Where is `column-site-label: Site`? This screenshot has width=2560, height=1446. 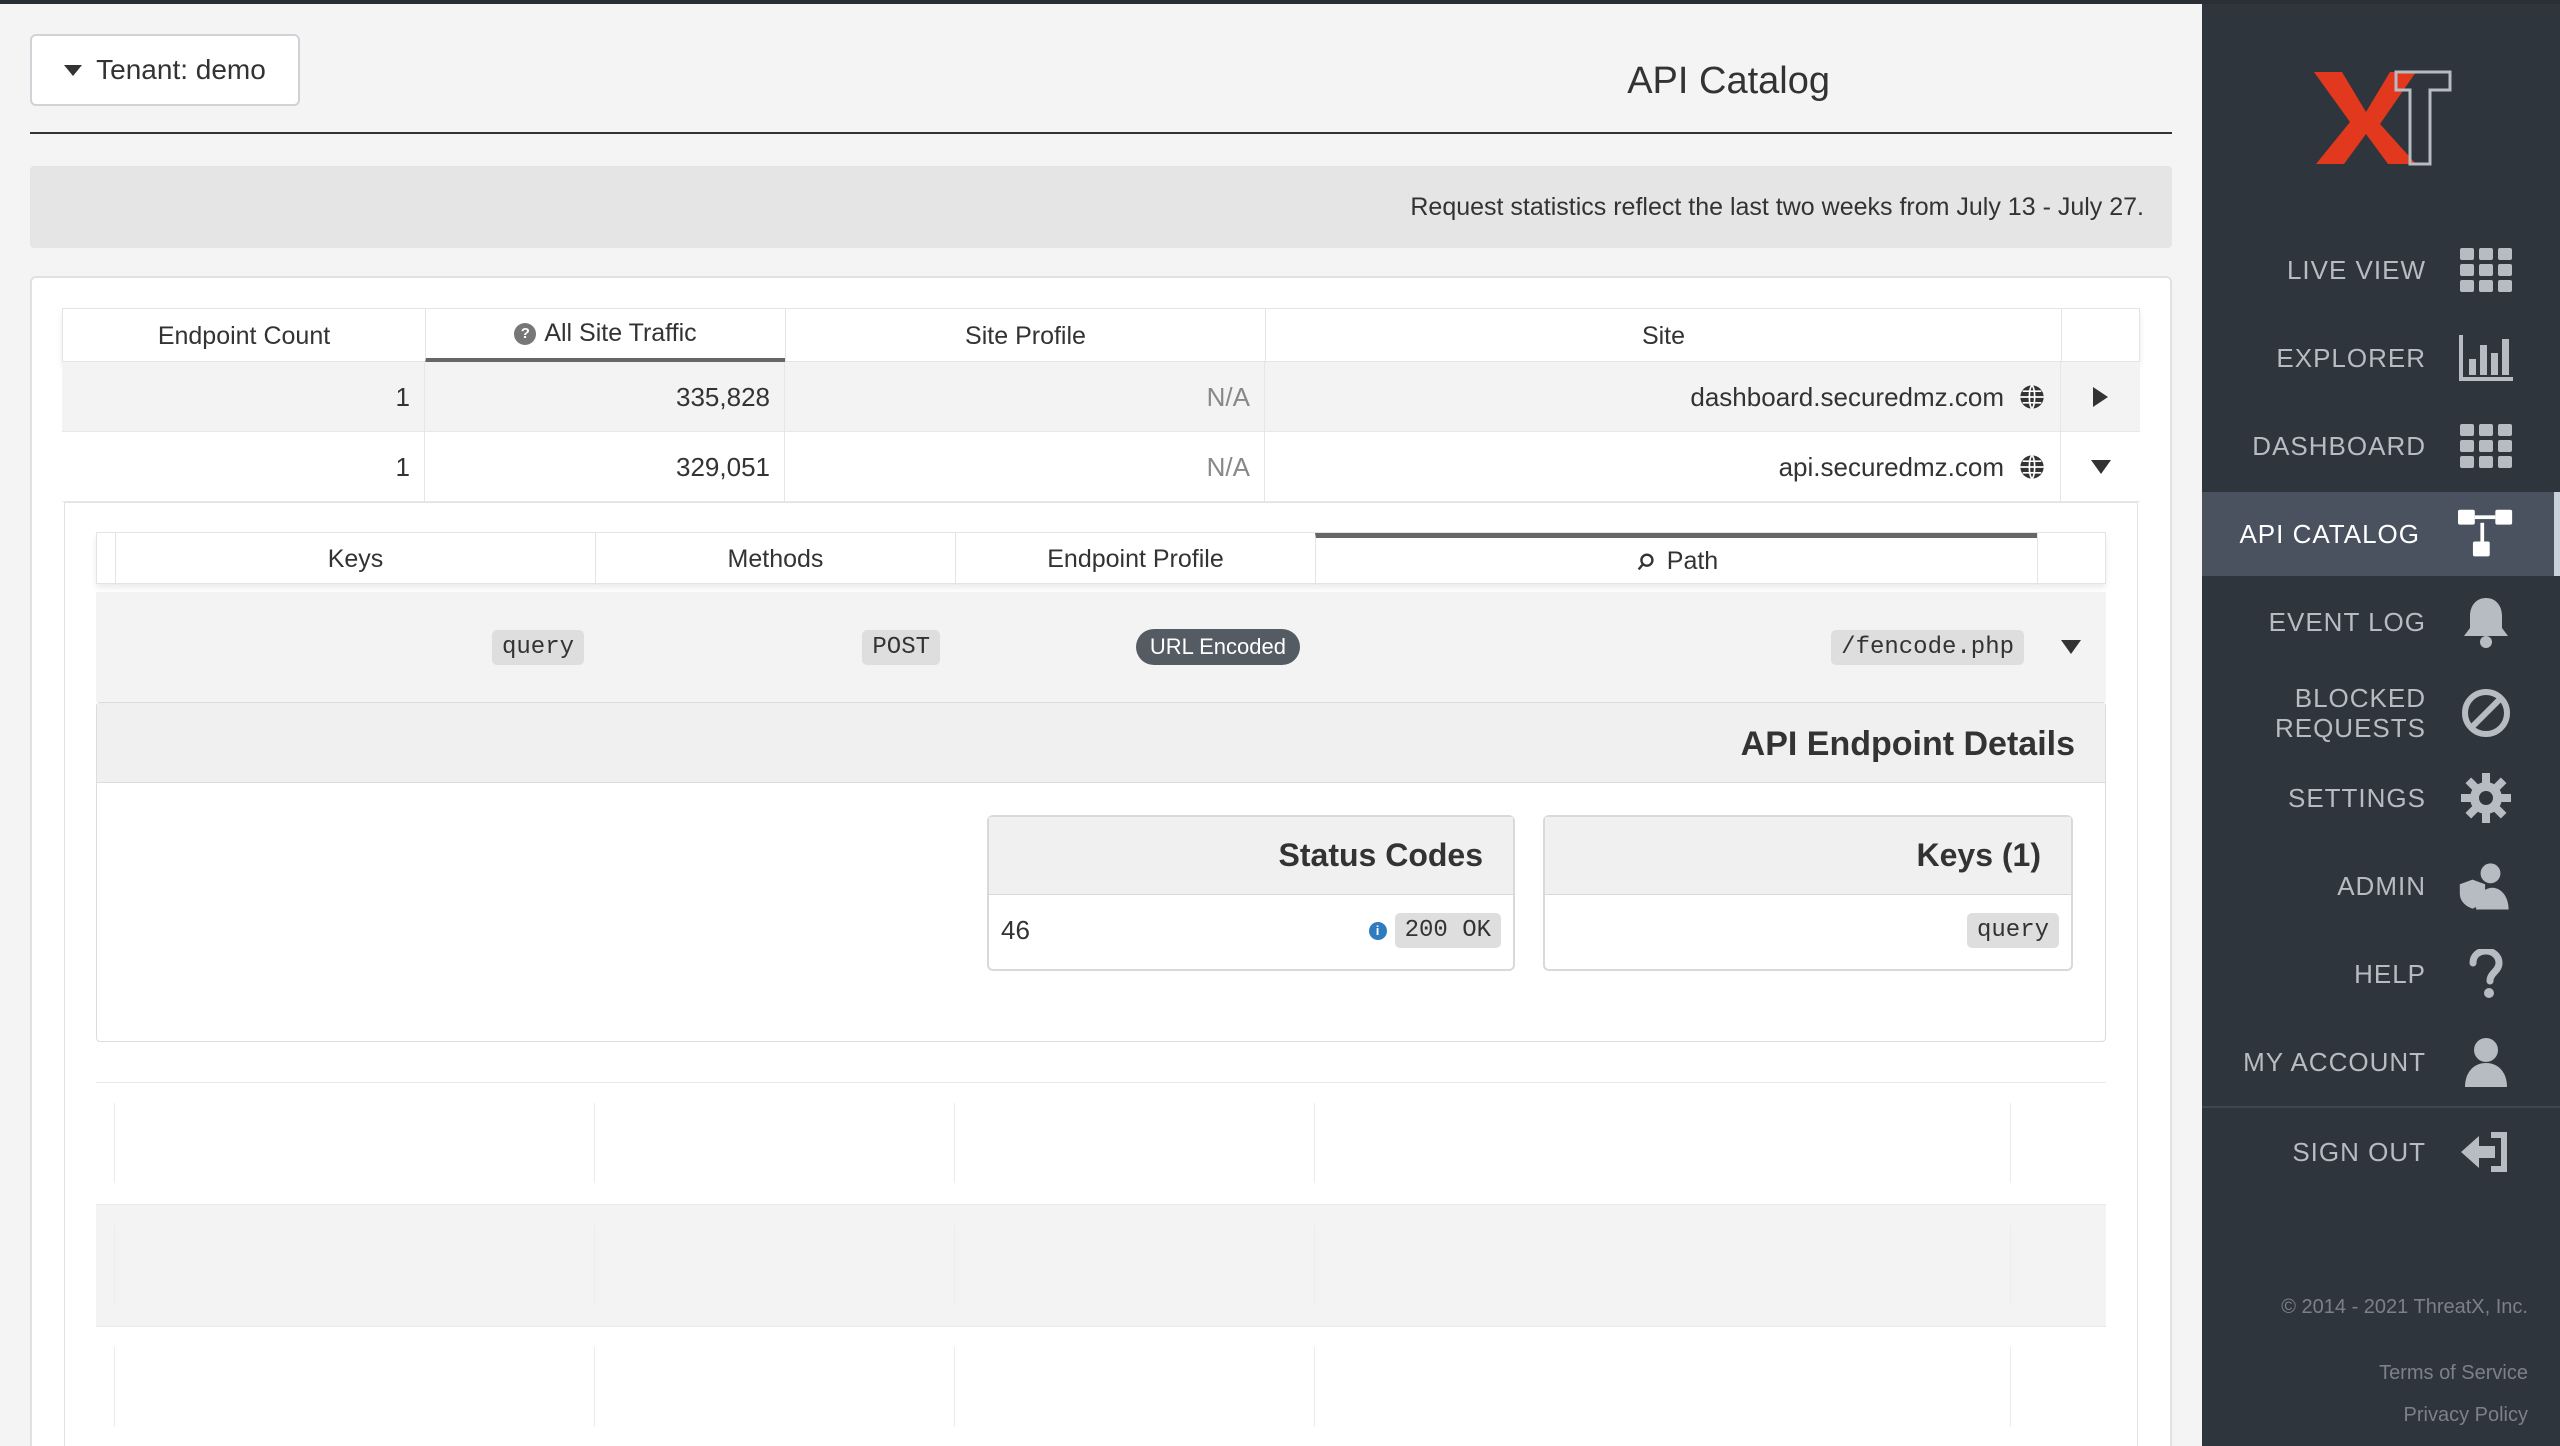
column-site-label: Site is located at coordinates (1663, 335).